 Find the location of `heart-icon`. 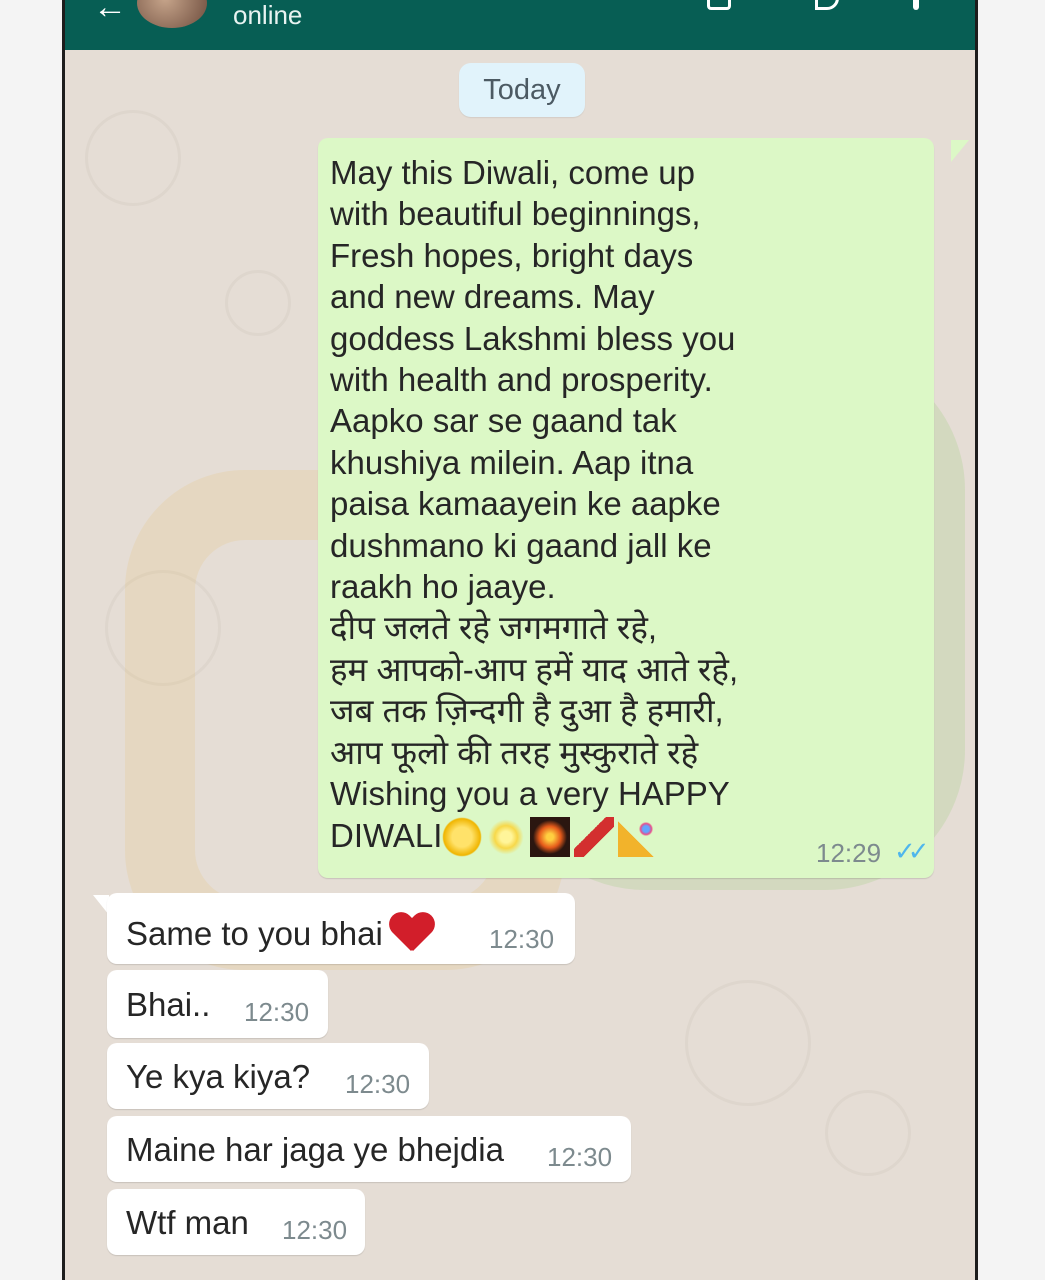

heart-icon is located at coordinates (412, 932).